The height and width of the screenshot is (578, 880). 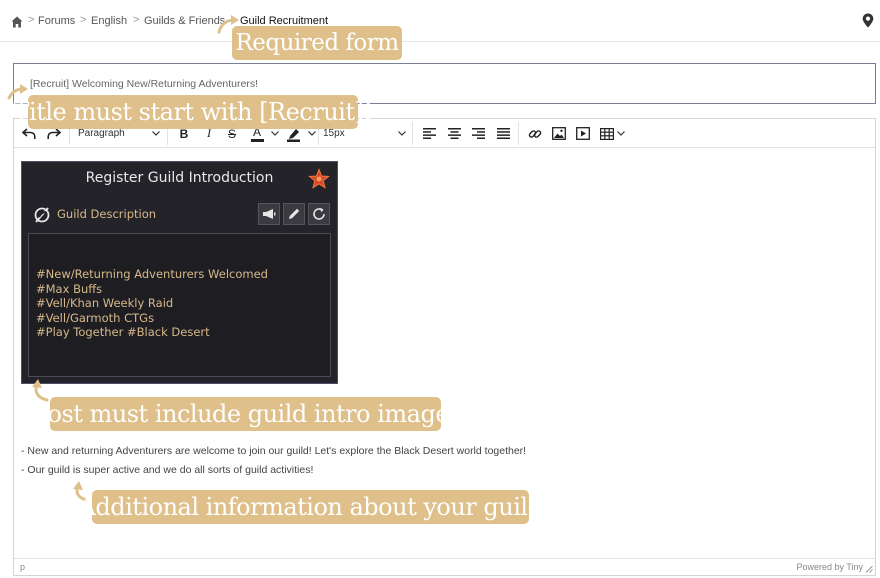 I want to click on callout-required-form: Required form, so click(x=317, y=43).